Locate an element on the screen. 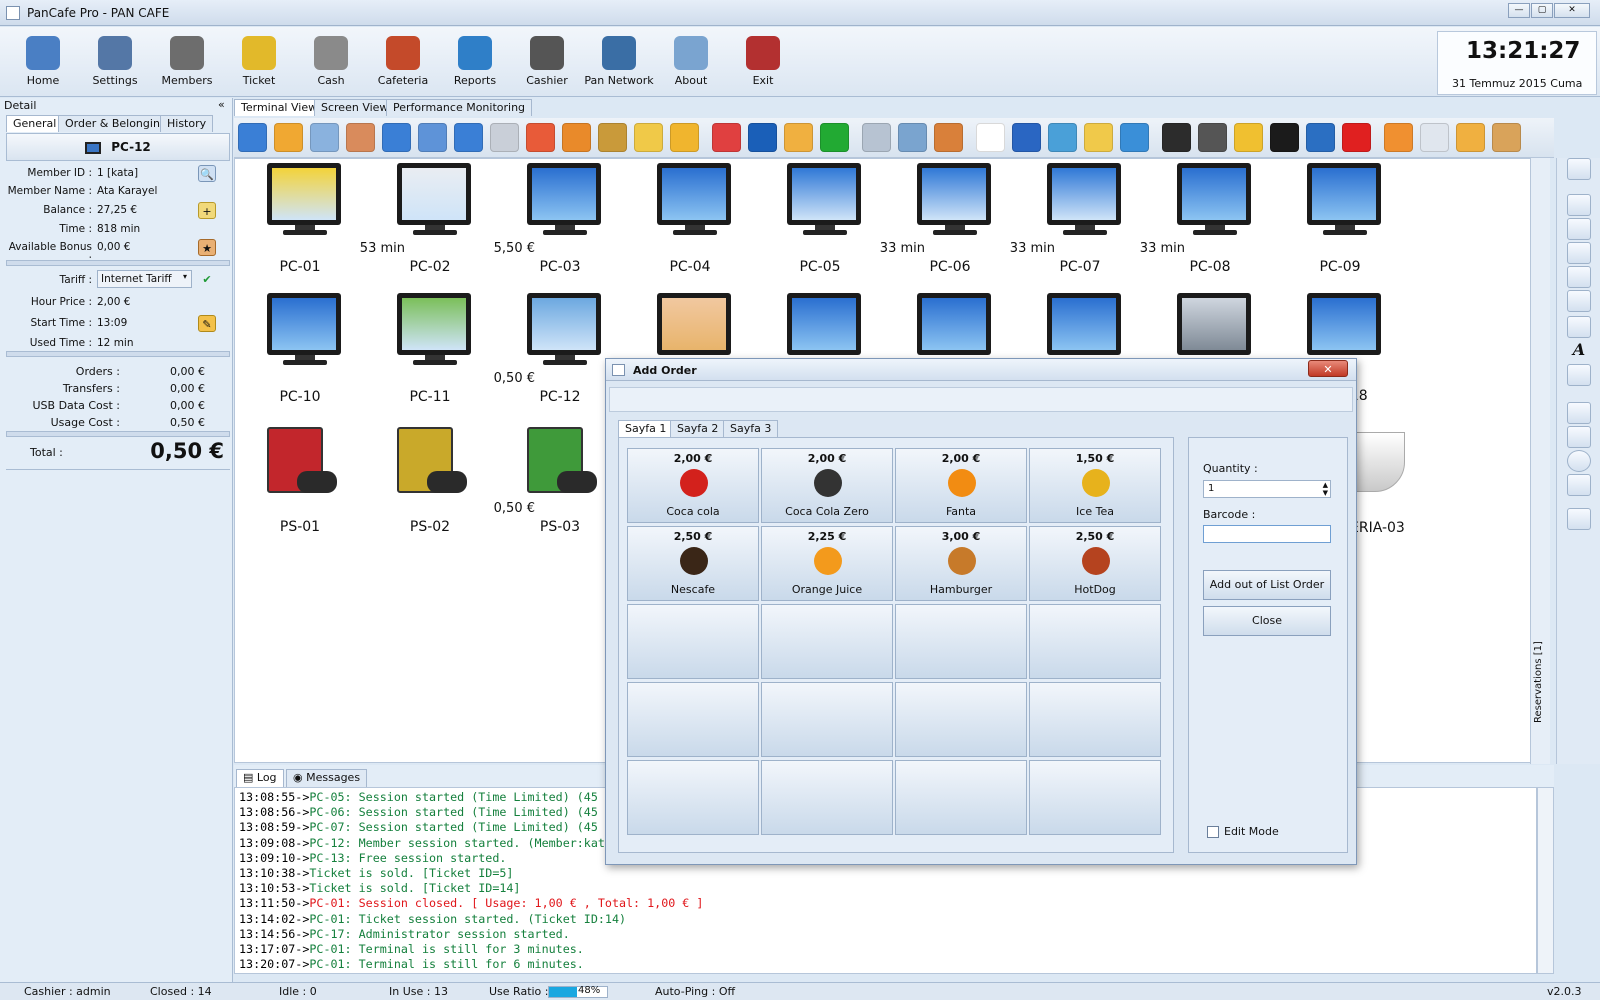 The height and width of the screenshot is (1000, 1600). p-icon is located at coordinates (1284, 137).